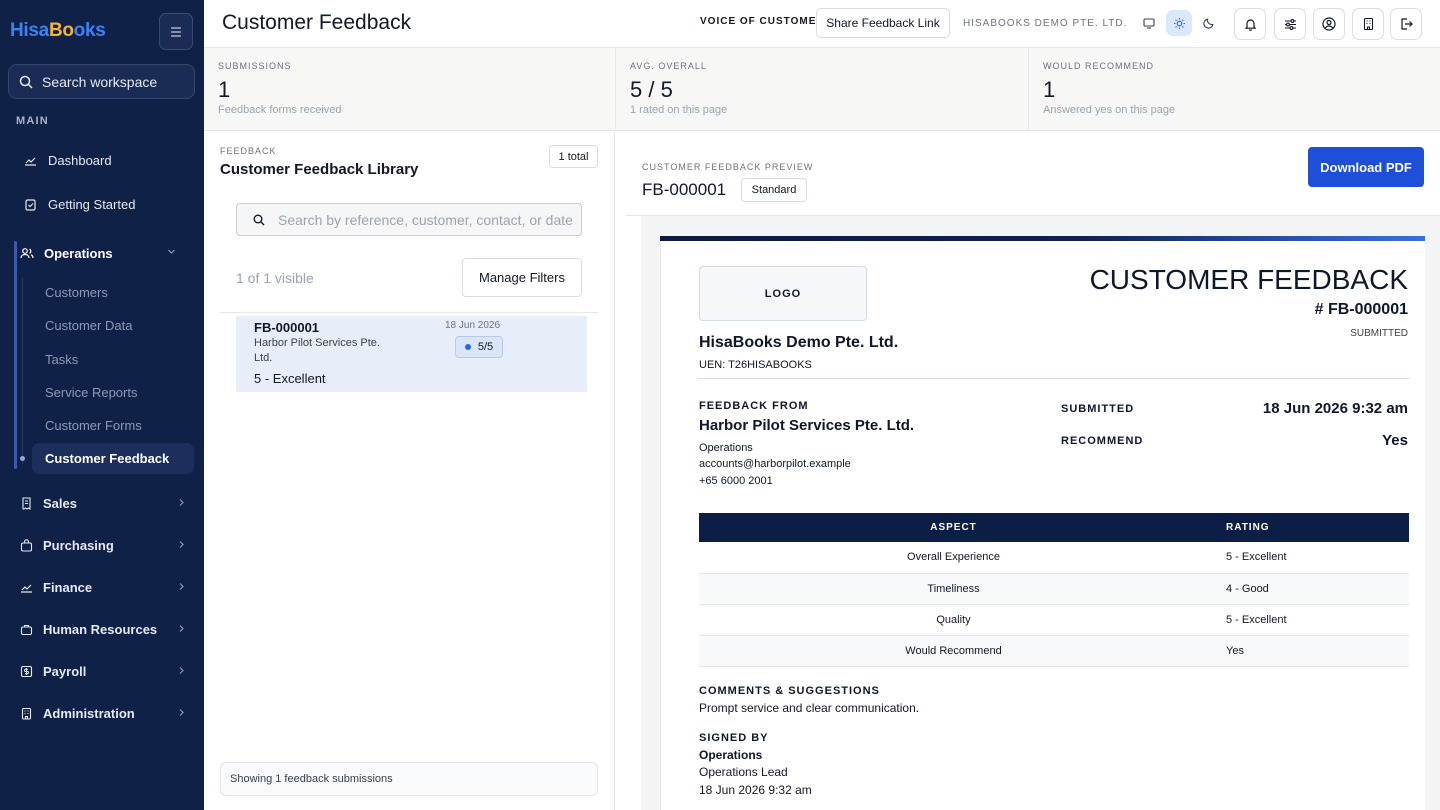 The height and width of the screenshot is (810, 1440). What do you see at coordinates (104, 587) in the screenshot?
I see `sidebar-group-finance: Finance` at bounding box center [104, 587].